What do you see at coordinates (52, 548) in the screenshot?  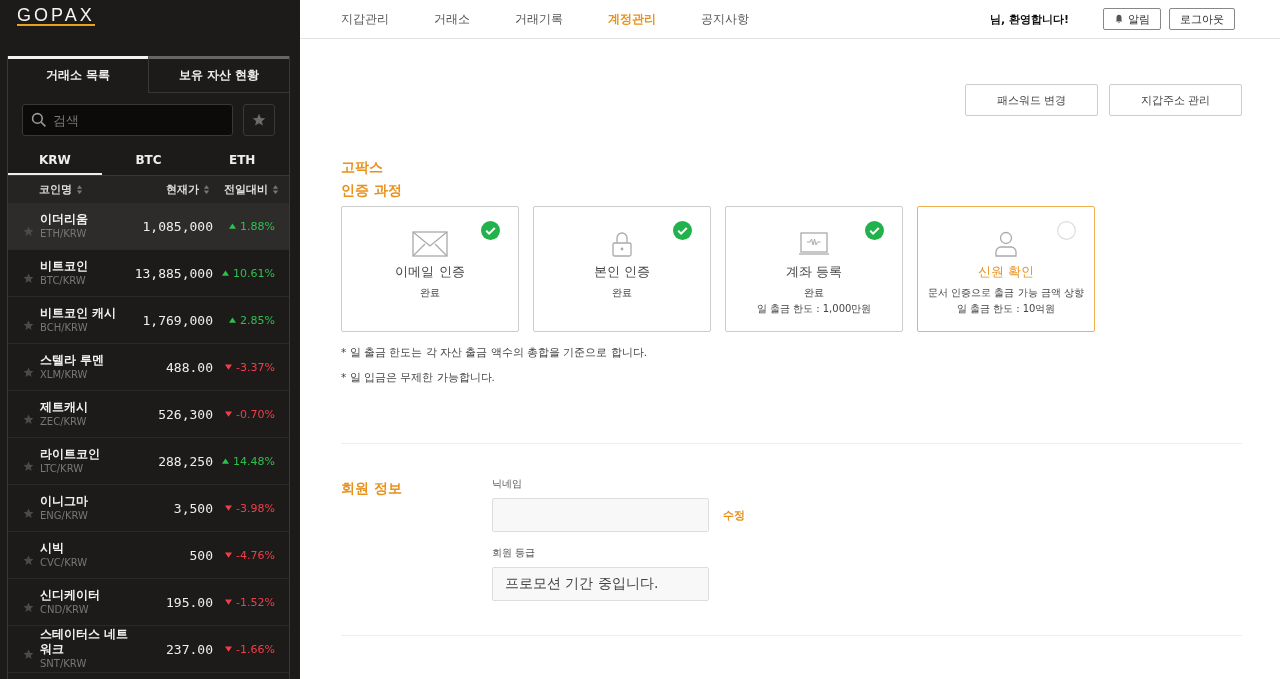 I see `coin-name: 시빅` at bounding box center [52, 548].